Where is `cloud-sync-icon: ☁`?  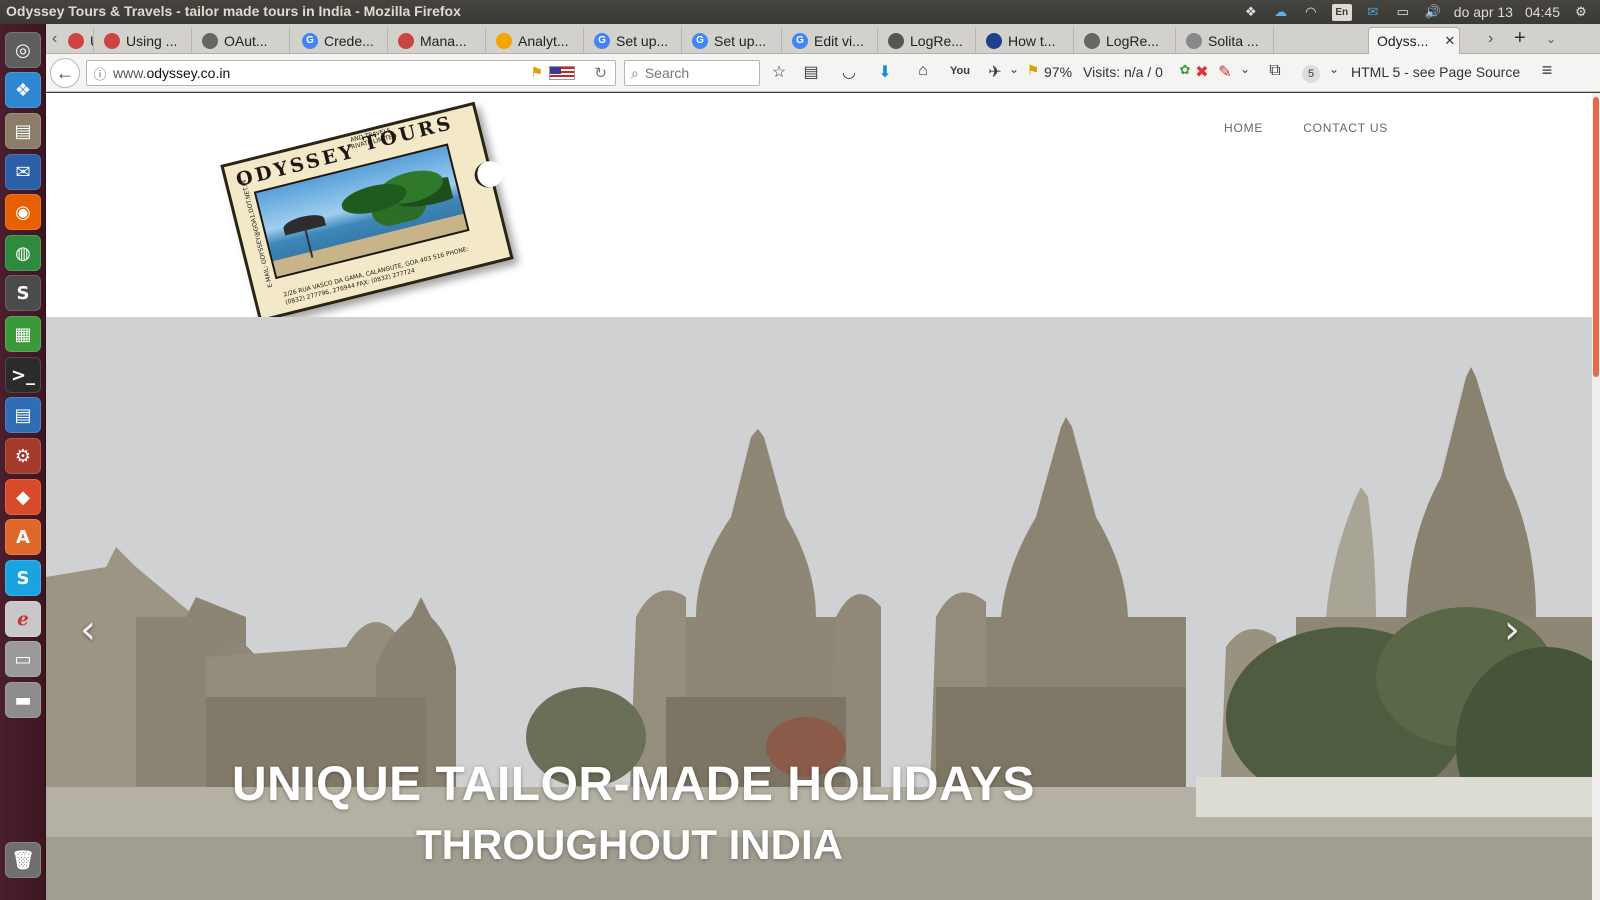 cloud-sync-icon: ☁ is located at coordinates (1281, 12).